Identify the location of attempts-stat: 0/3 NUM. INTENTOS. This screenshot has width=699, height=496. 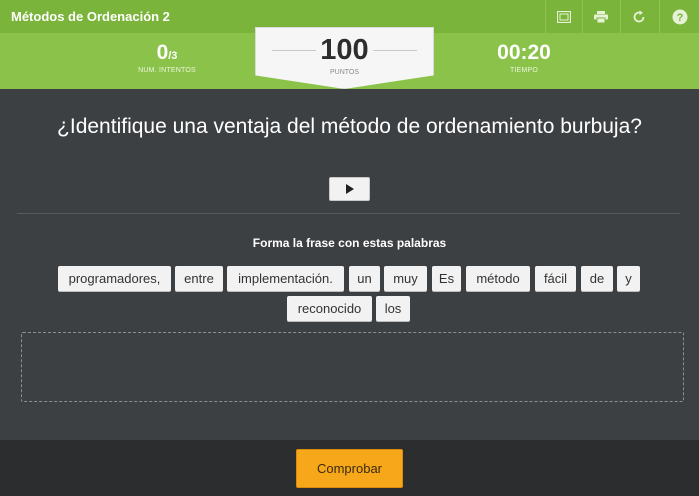
(167, 57).